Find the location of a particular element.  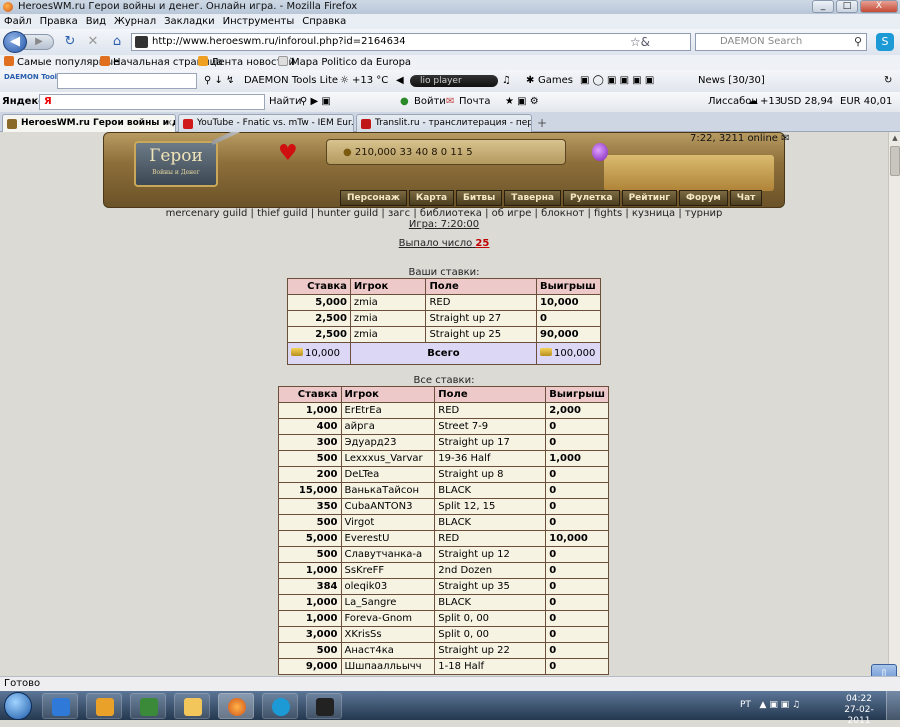

menu-file: Файл is located at coordinates (18, 21).